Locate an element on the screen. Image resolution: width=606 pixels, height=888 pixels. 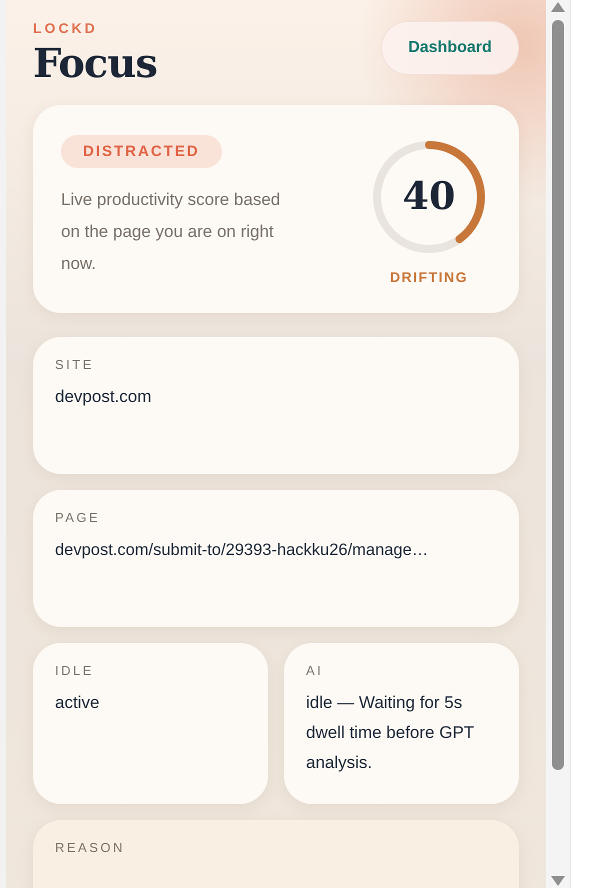
scroll-thumb is located at coordinates (558, 395).